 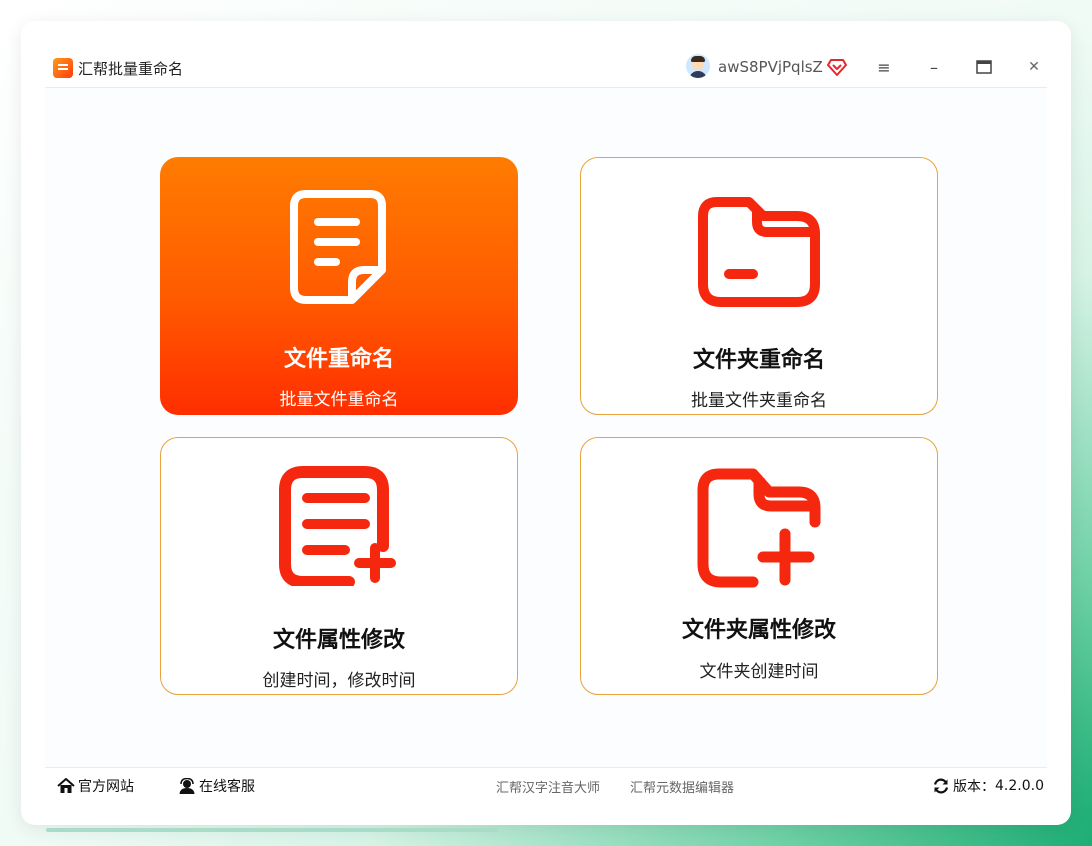 I want to click on app-logo-icon, so click(x=63, y=68).